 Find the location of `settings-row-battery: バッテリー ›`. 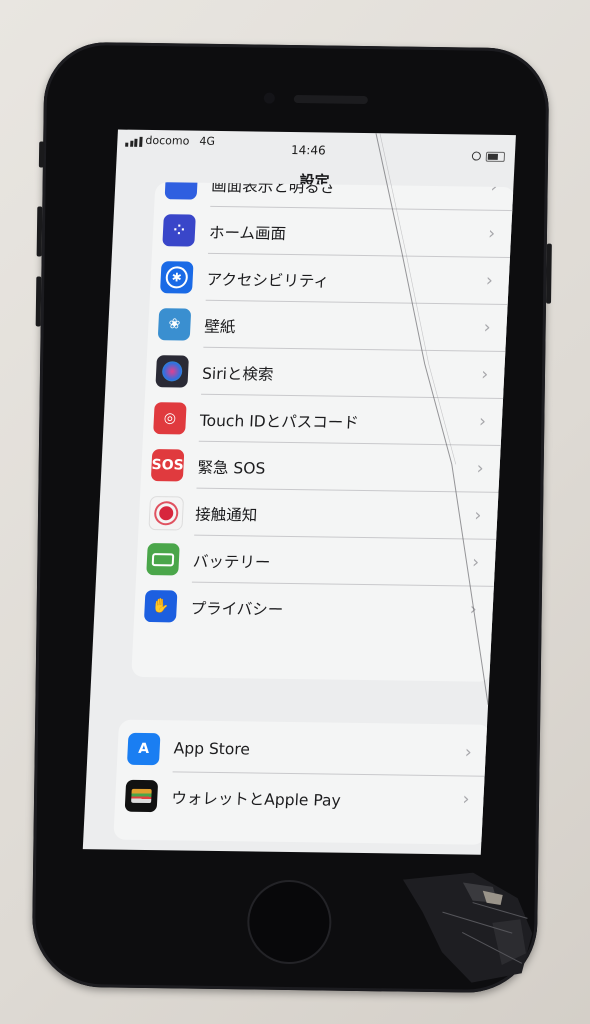

settings-row-battery: バッテリー › is located at coordinates (317, 561).